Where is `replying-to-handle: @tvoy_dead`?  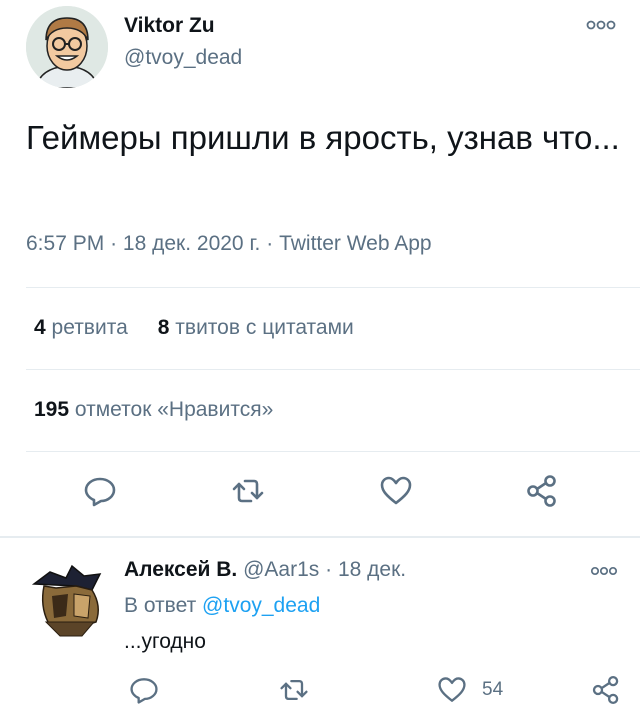
replying-to-handle: @tvoy_dead is located at coordinates (261, 605).